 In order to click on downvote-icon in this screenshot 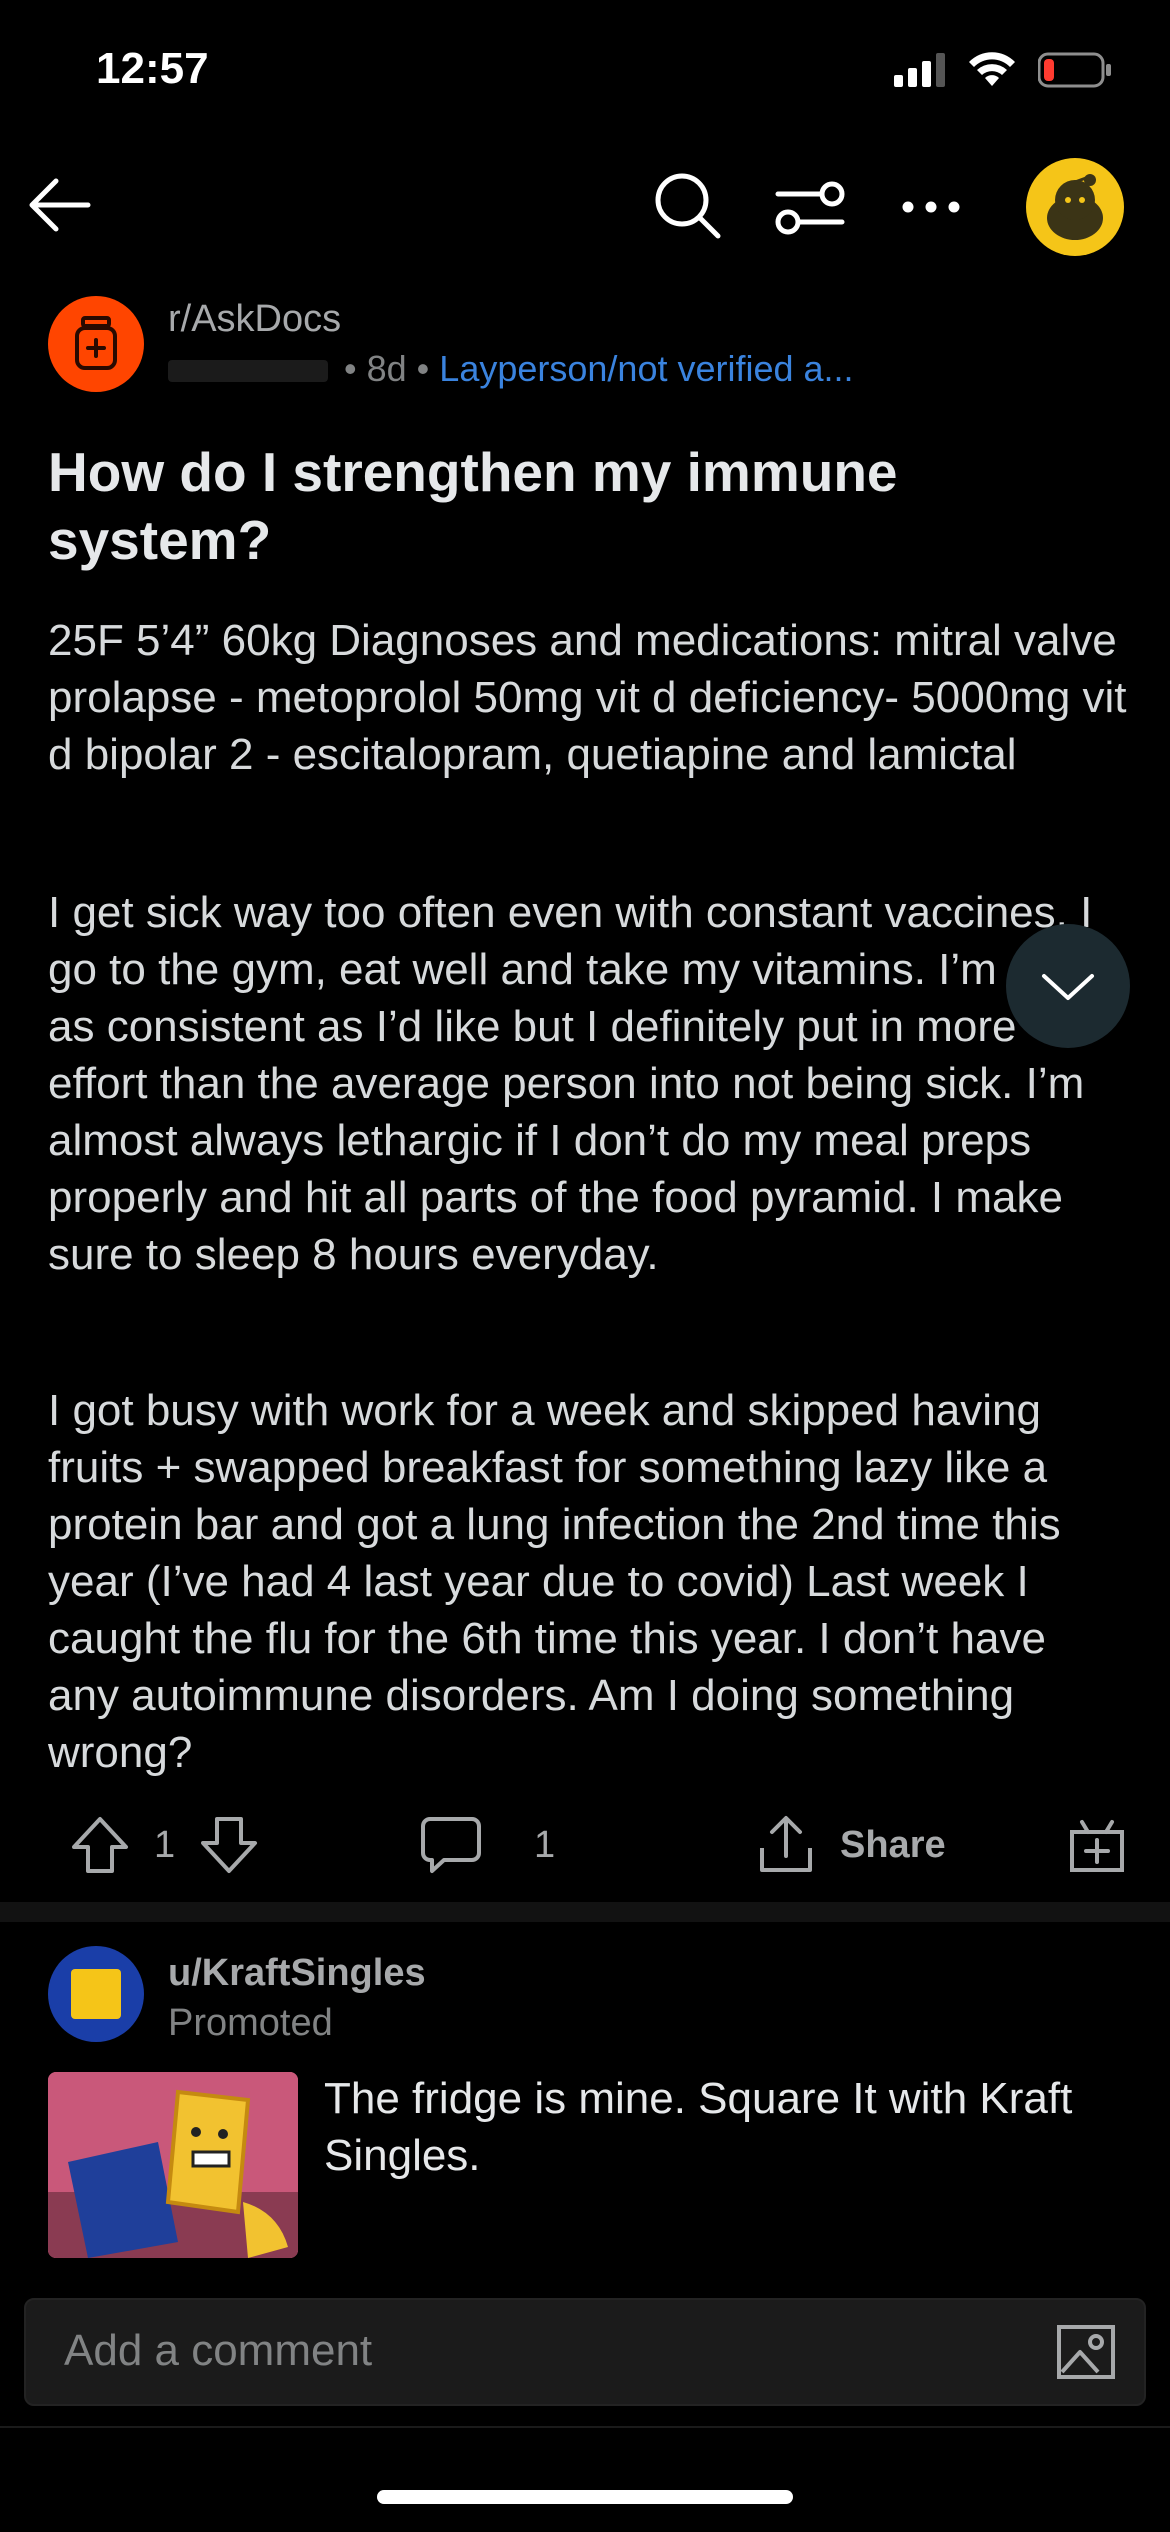, I will do `click(229, 1845)`.